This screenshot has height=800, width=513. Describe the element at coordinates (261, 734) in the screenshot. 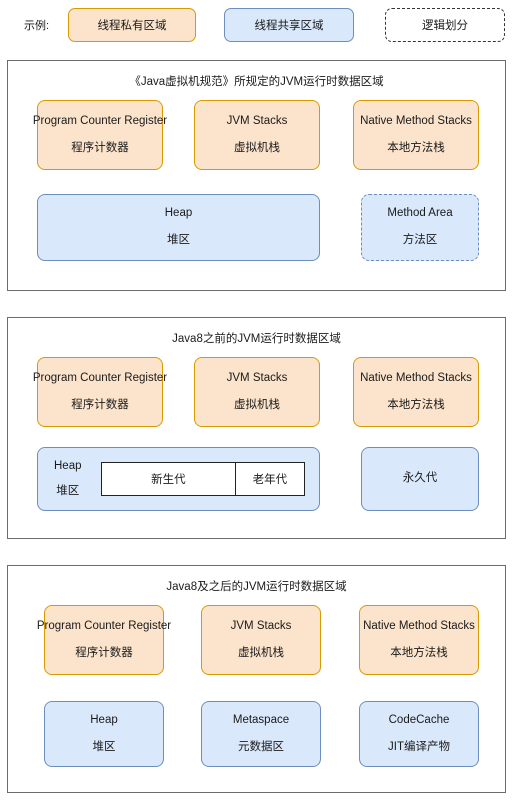

I see `box-metaspace-java8: Metaspace 元数据区` at that location.